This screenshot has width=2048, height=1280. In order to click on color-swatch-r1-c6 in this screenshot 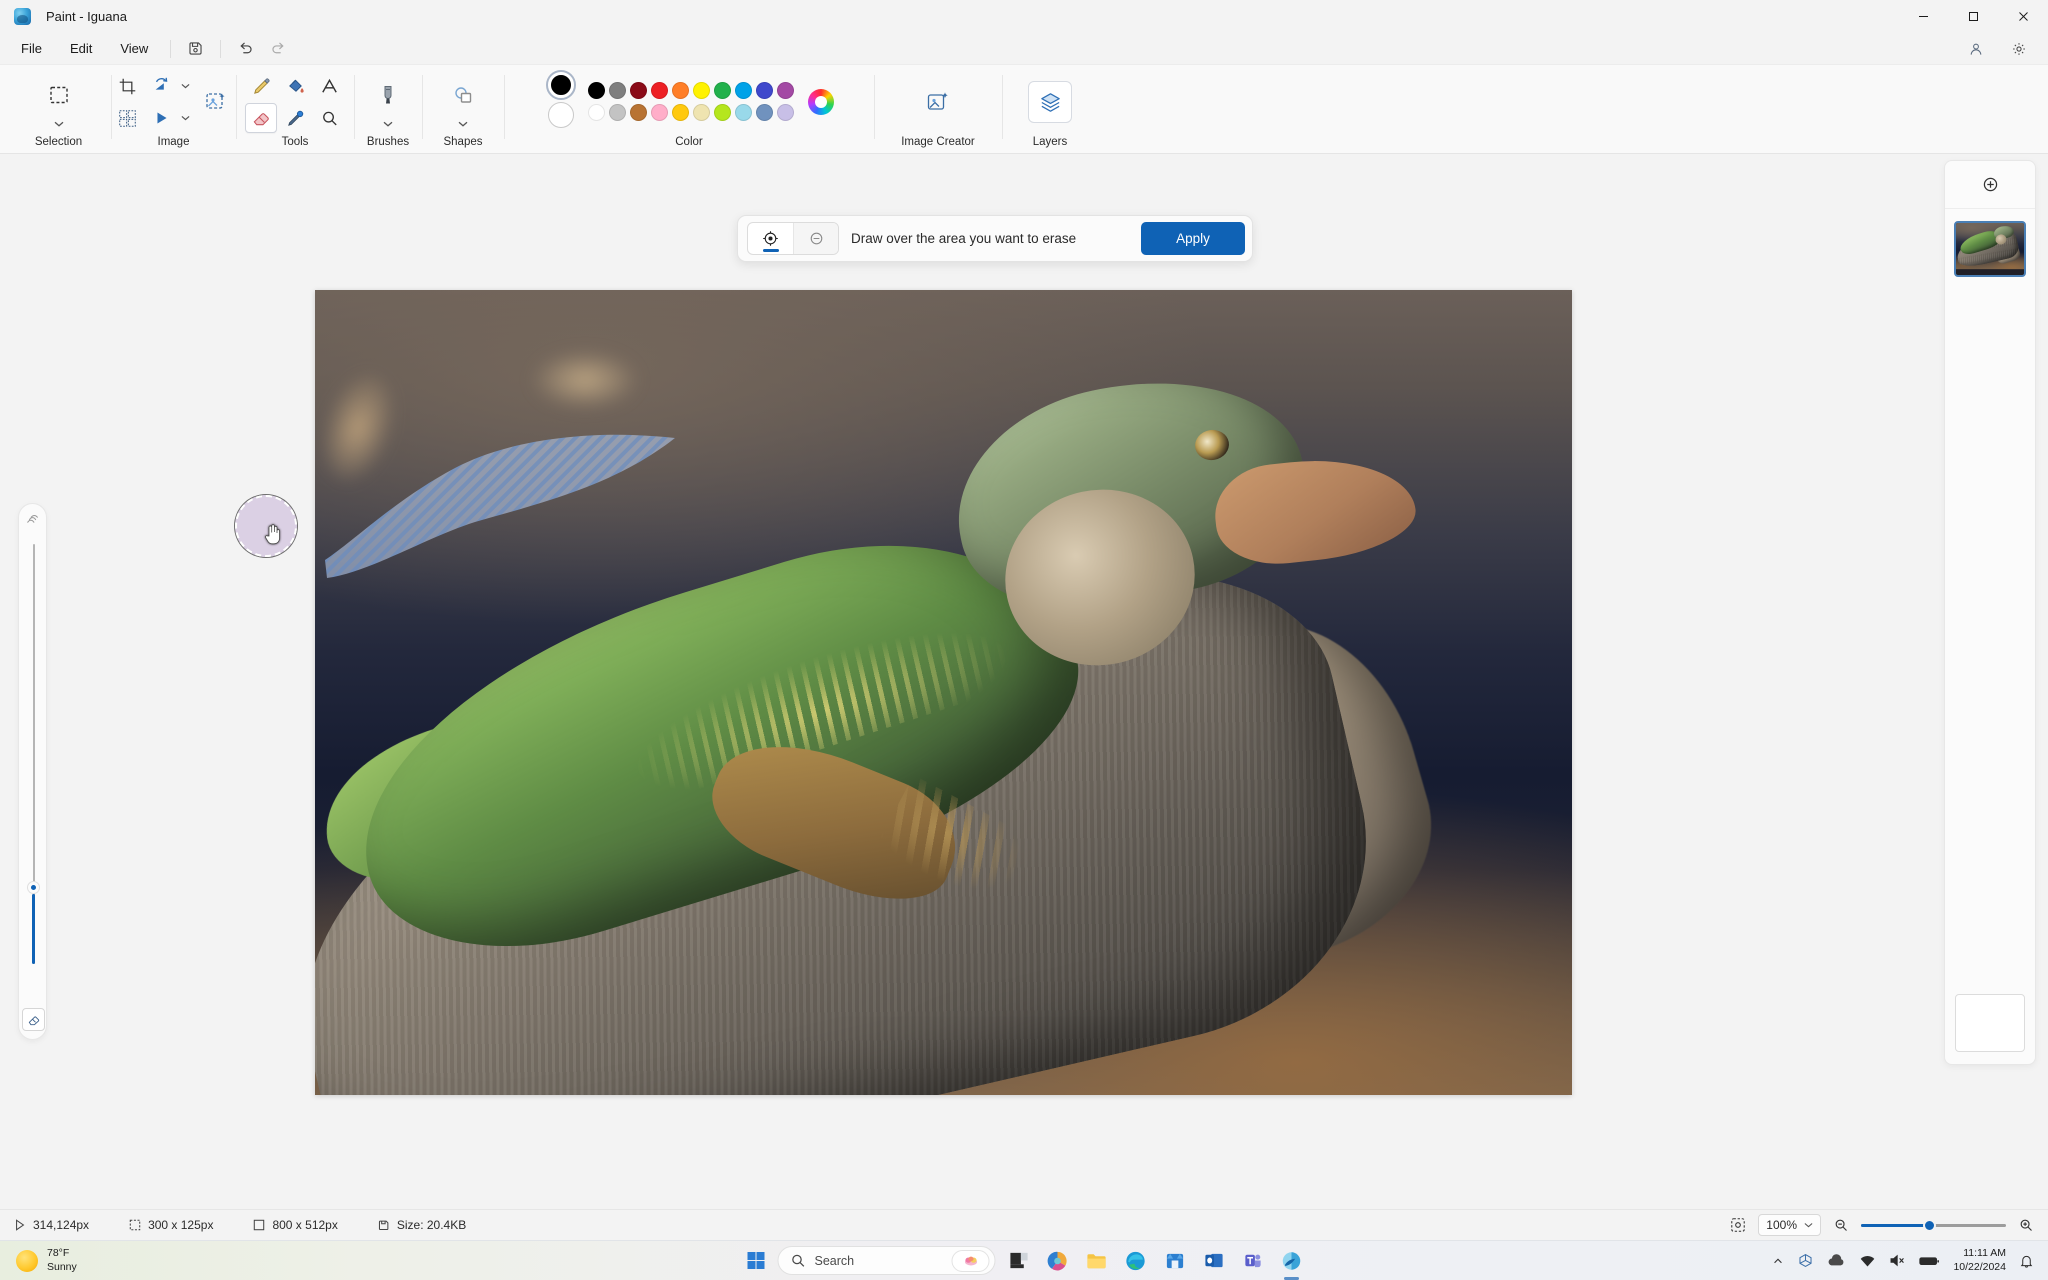, I will do `click(701, 90)`.